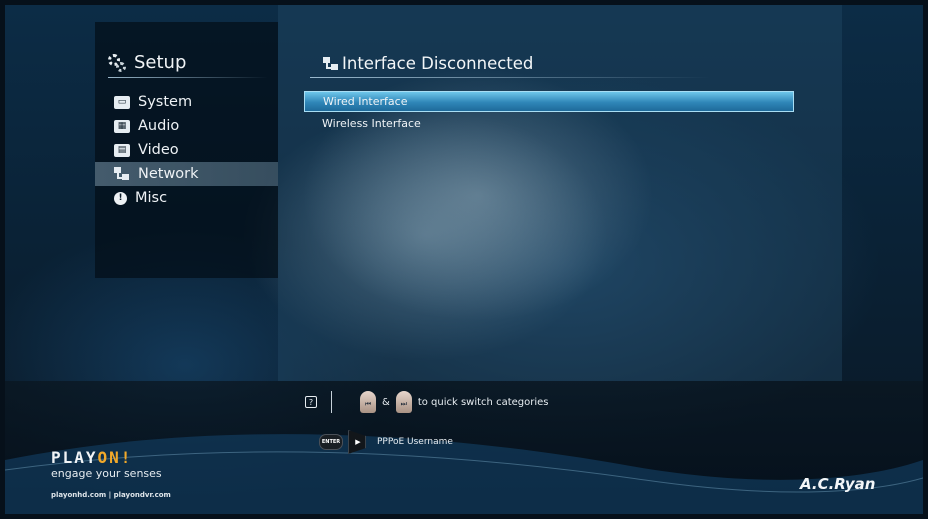 The image size is (928, 519). I want to click on video-icon: ▤, so click(122, 150).